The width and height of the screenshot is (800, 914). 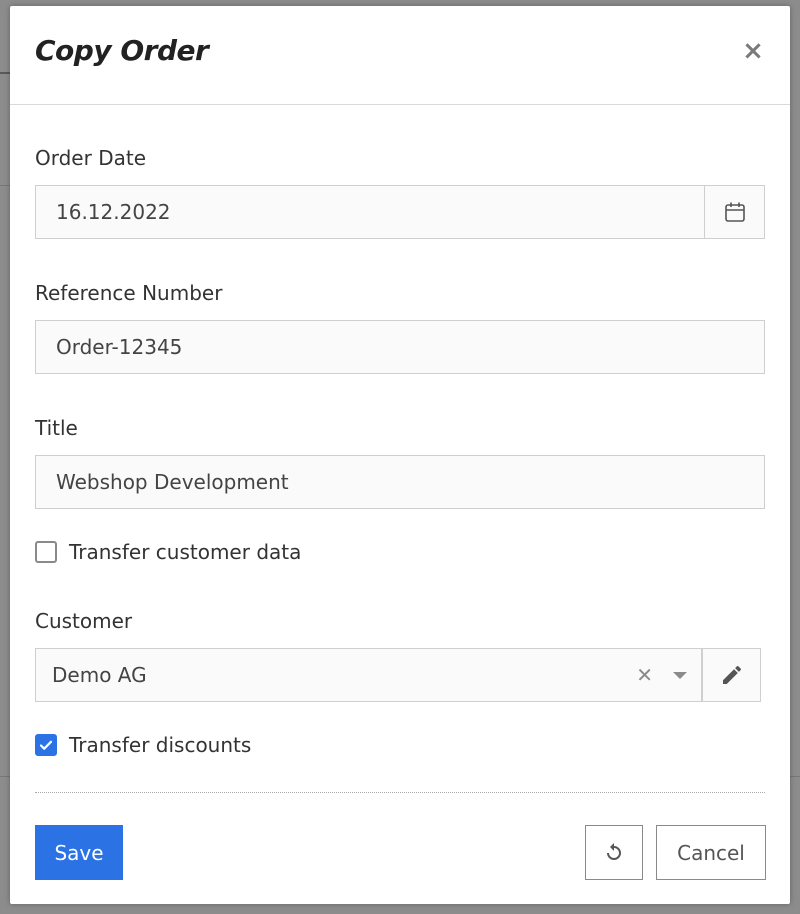 What do you see at coordinates (79, 852) in the screenshot?
I see `save-button: Save` at bounding box center [79, 852].